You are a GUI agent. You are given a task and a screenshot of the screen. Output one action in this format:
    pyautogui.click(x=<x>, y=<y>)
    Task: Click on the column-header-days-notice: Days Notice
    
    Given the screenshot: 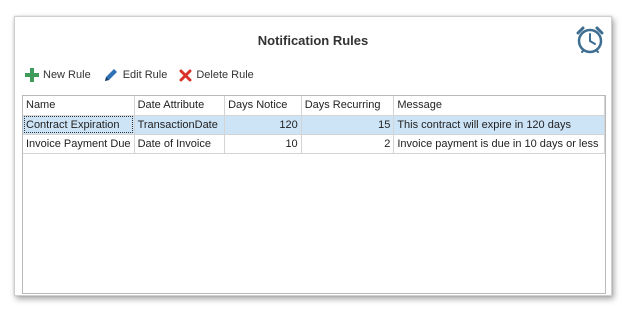 What is the action you would take?
    pyautogui.click(x=263, y=106)
    